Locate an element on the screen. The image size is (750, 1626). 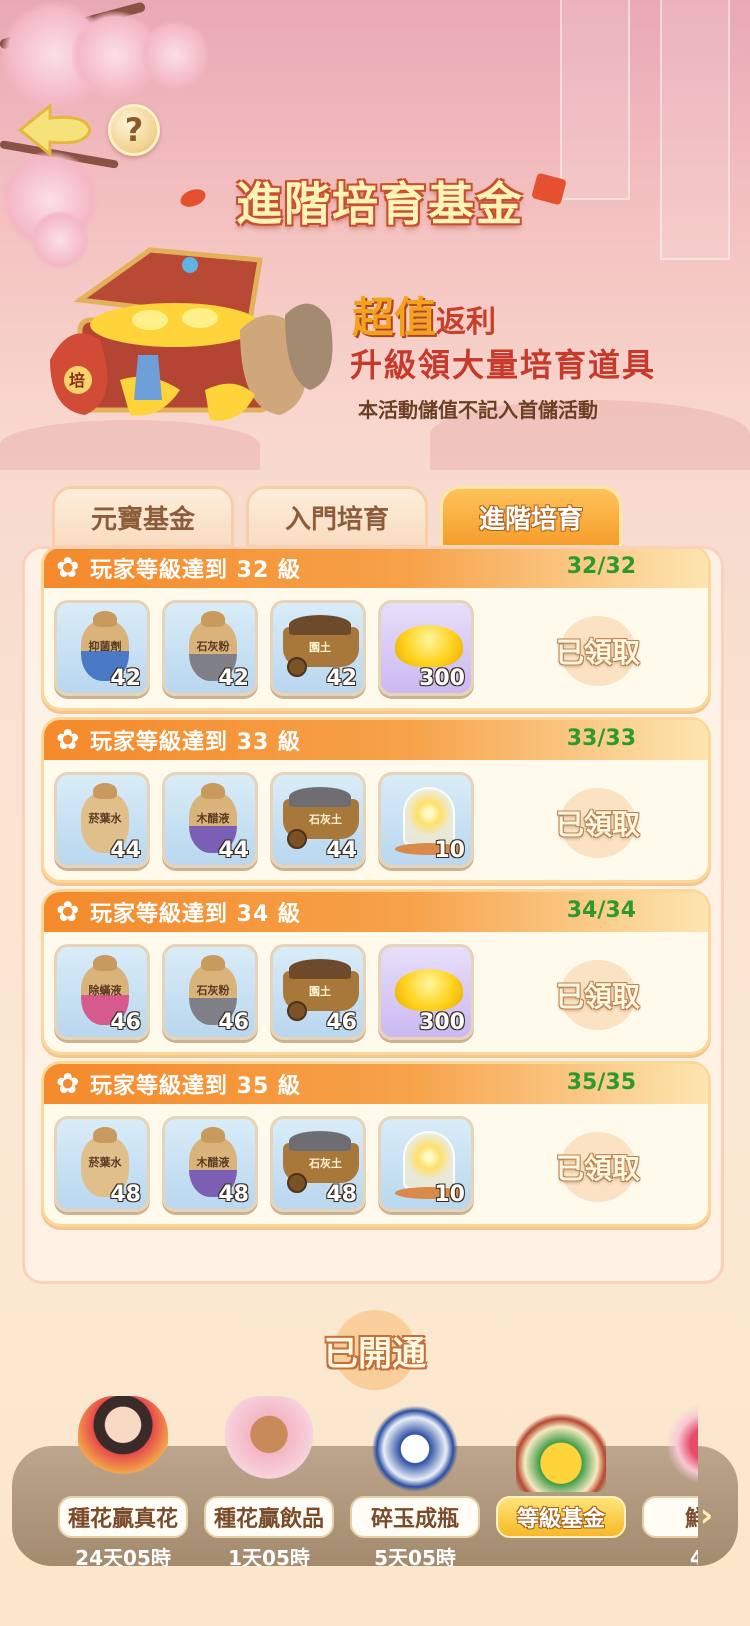
reward-item: 園土 42 is located at coordinates (318, 648).